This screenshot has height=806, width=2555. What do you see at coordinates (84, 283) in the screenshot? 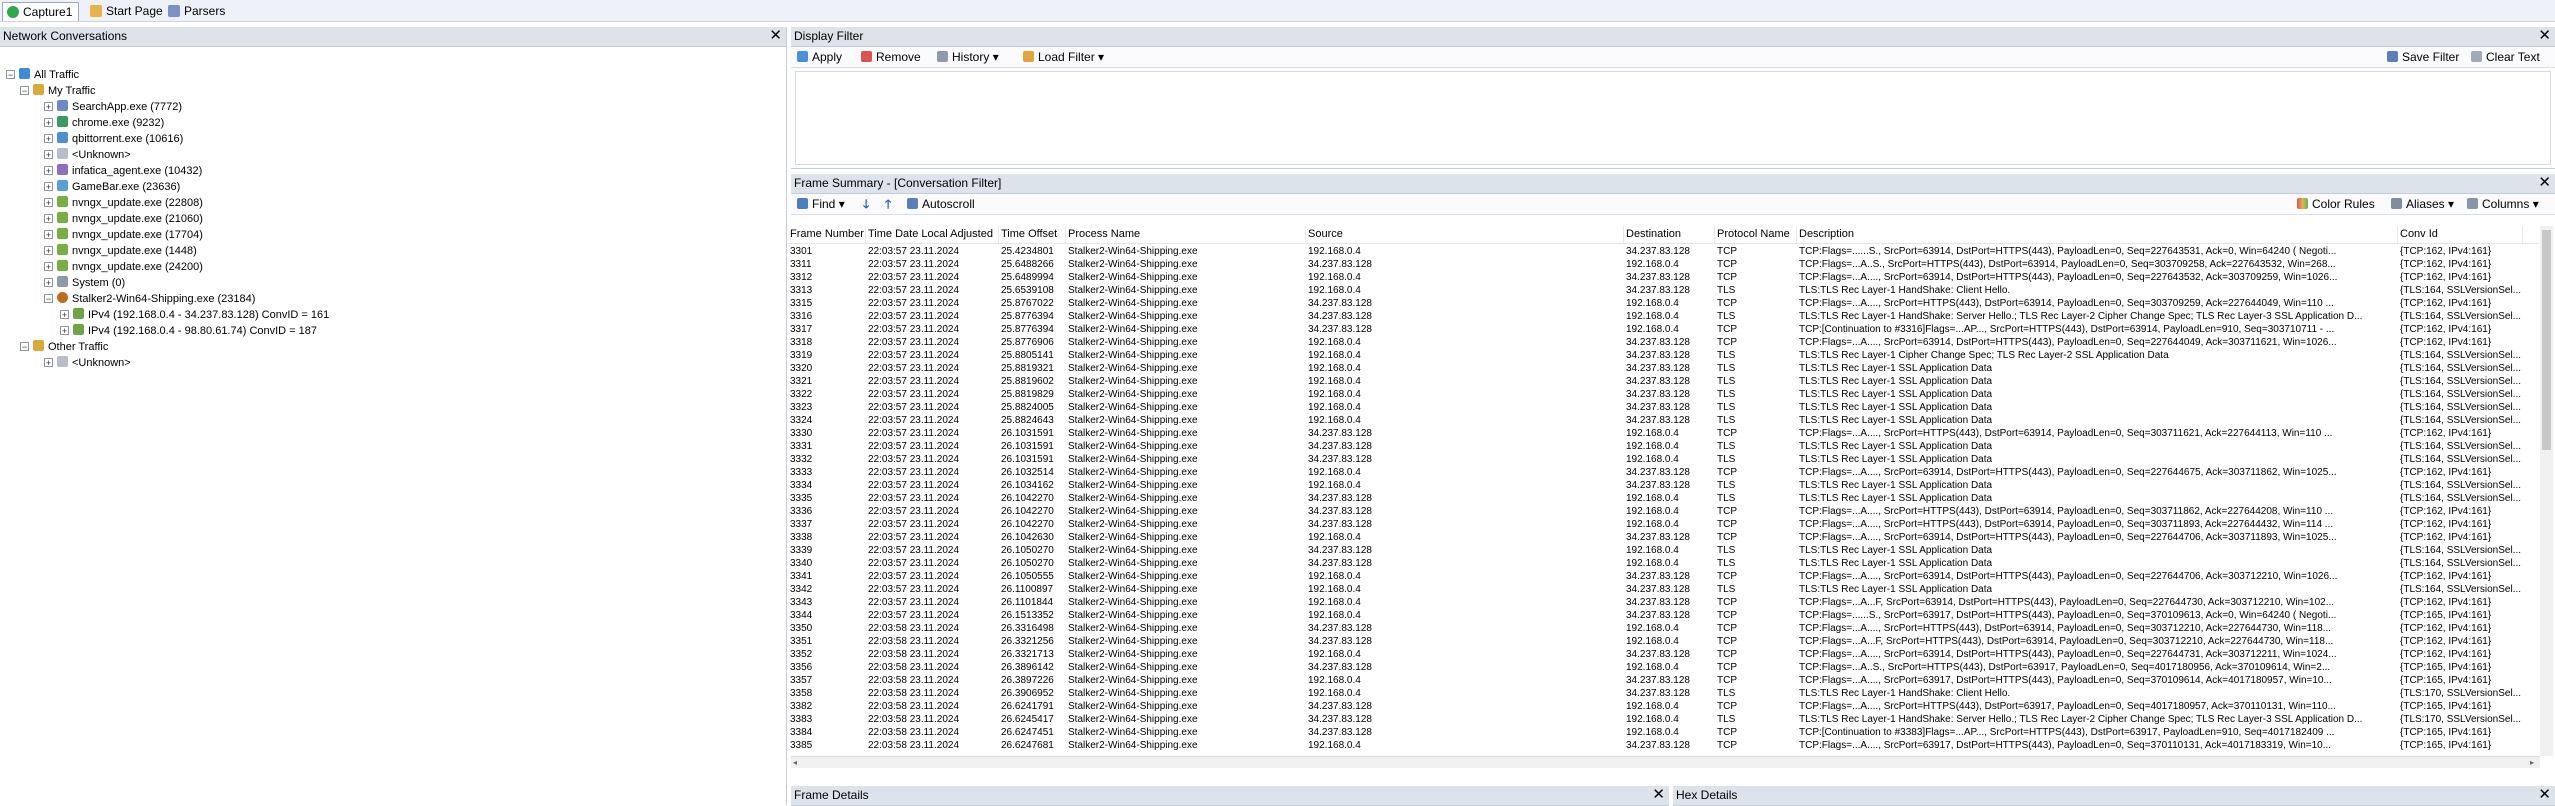
I see `tree-node-process: + System (0)` at bounding box center [84, 283].